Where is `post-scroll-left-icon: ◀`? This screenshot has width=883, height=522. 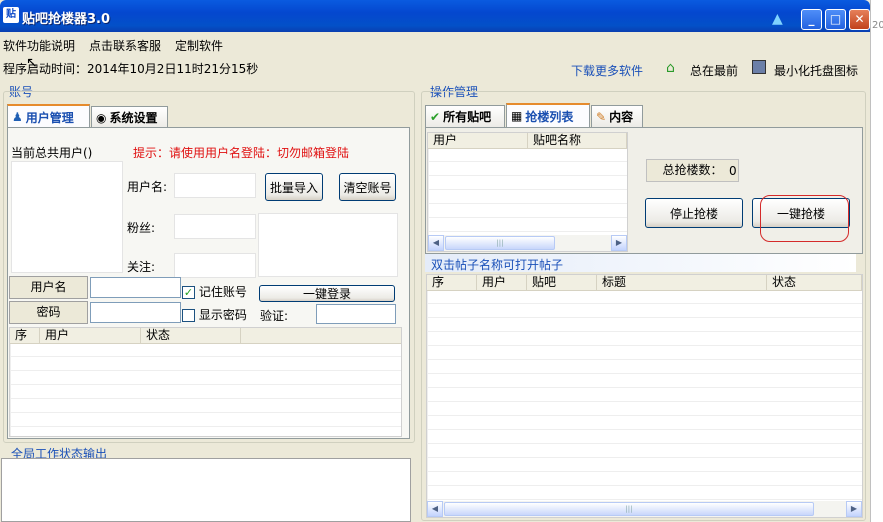
post-scroll-left-icon: ◀ is located at coordinates (435, 509).